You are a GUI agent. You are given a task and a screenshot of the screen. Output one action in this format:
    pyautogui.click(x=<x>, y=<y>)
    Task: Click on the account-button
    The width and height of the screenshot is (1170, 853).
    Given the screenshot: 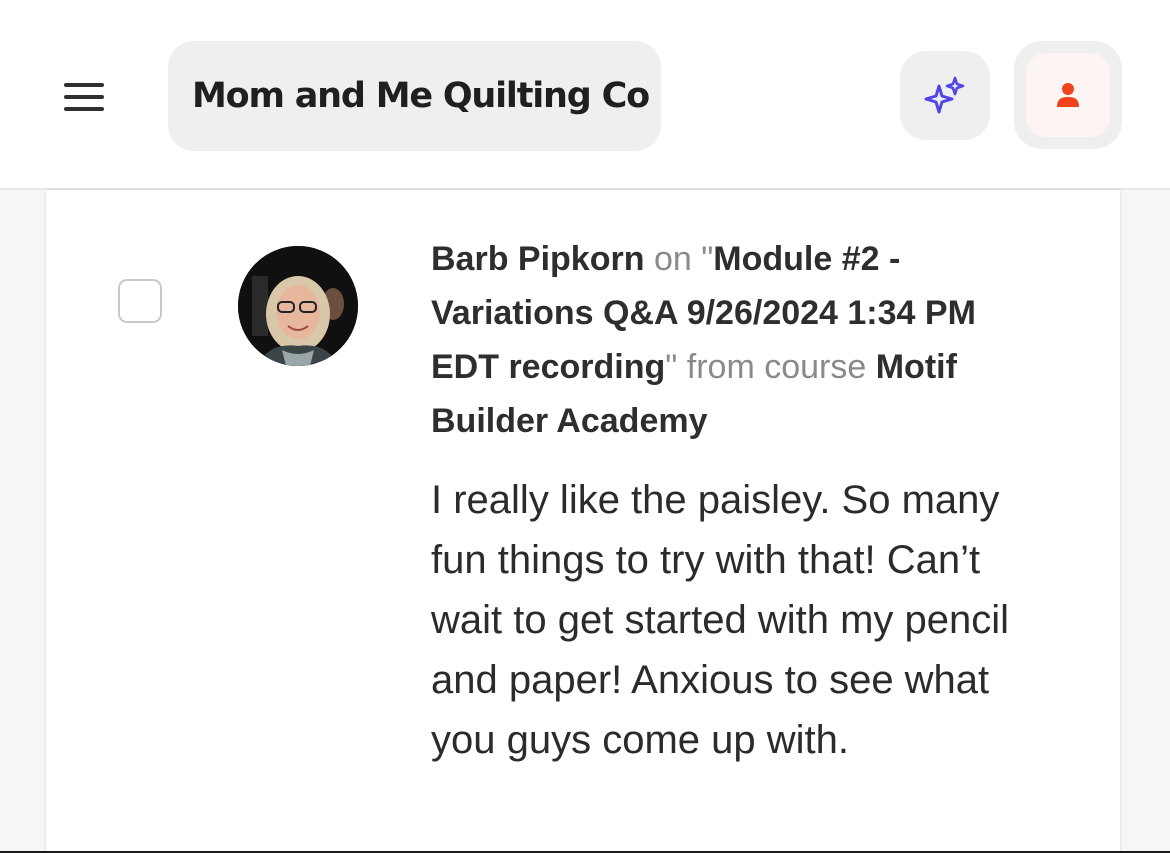 What is the action you would take?
    pyautogui.click(x=1068, y=95)
    